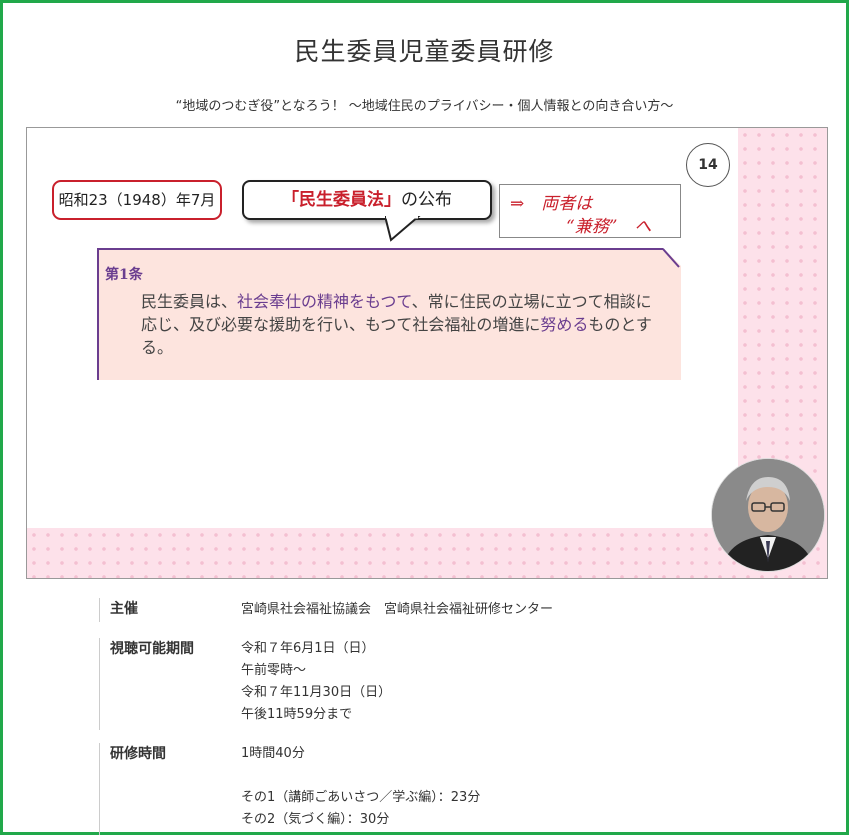 This screenshot has width=849, height=835. Describe the element at coordinates (308, 648) in the screenshot. I see `period-line: 令和７年6月1日（日）` at that location.